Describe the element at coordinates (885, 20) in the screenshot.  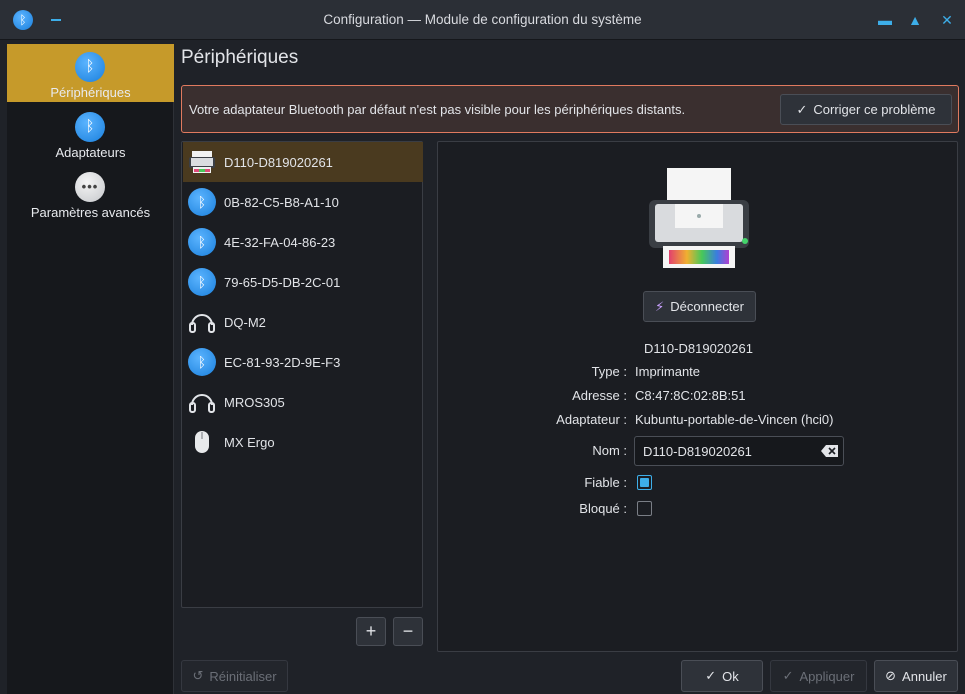
I see `minimize-button: ▬` at that location.